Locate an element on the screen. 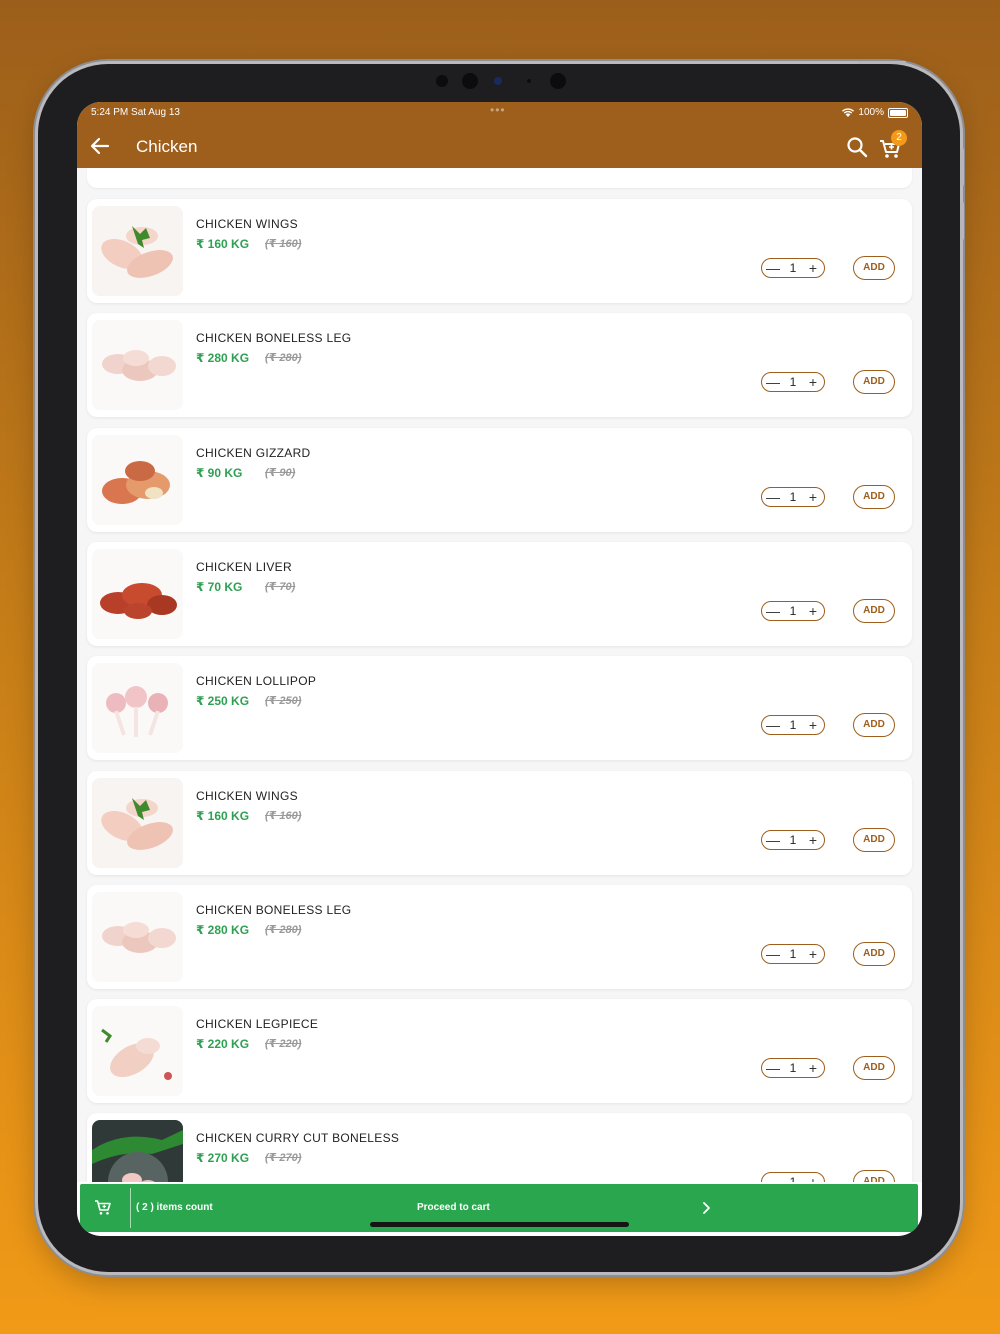 Image resolution: width=1000 pixels, height=1334 pixels. product-card: CHICKEN LIVER ₹ 70 KG (₹ 70) — 1 + ADD is located at coordinates (499, 594).